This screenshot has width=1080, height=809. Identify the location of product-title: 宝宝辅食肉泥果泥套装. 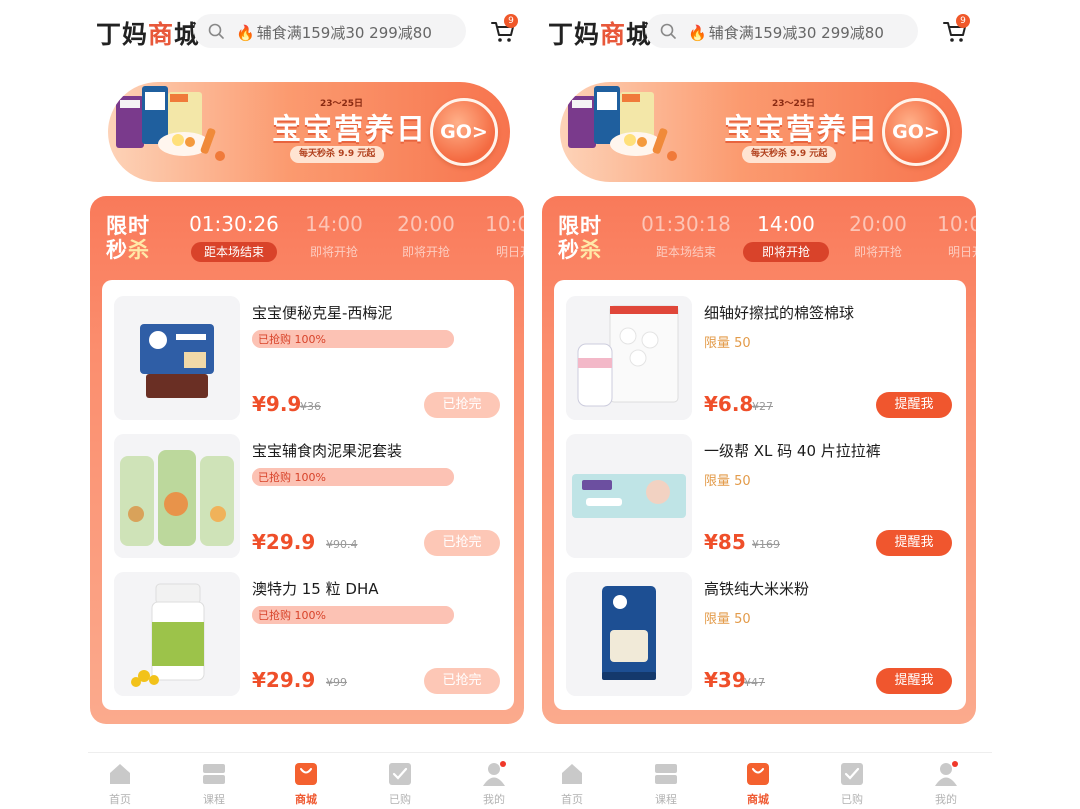
(327, 451).